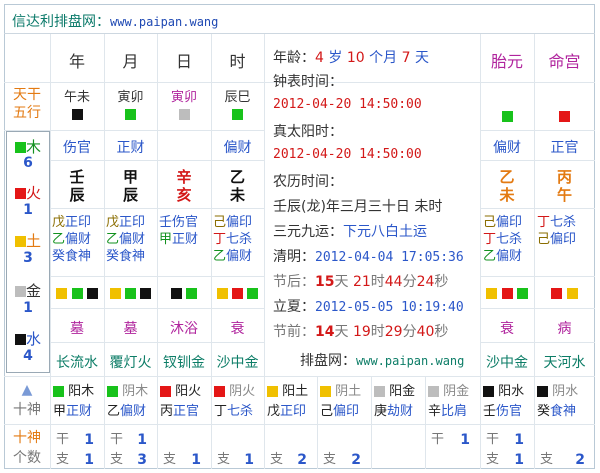  What do you see at coordinates (27, 410) in the screenshot?
I see `label-shishen: 十神` at bounding box center [27, 410].